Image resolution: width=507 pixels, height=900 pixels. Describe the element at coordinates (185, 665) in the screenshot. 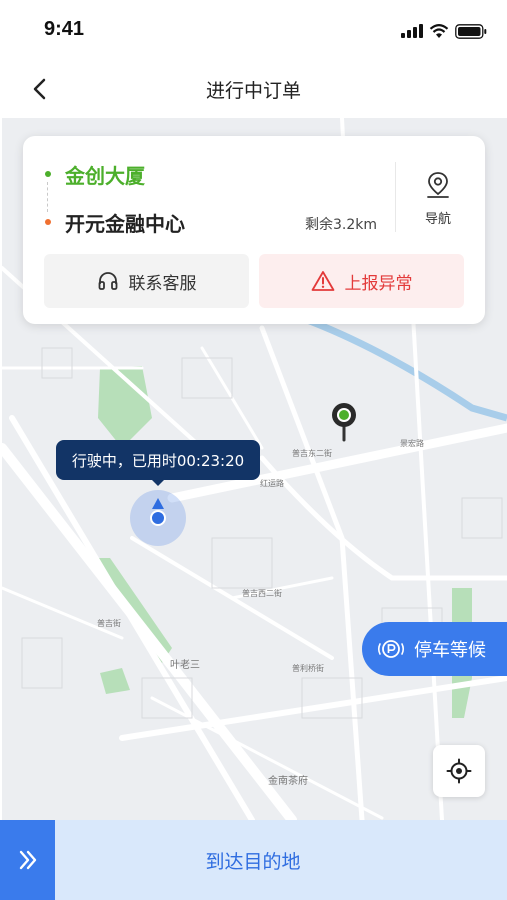

I see `map-label: 叶老三` at that location.